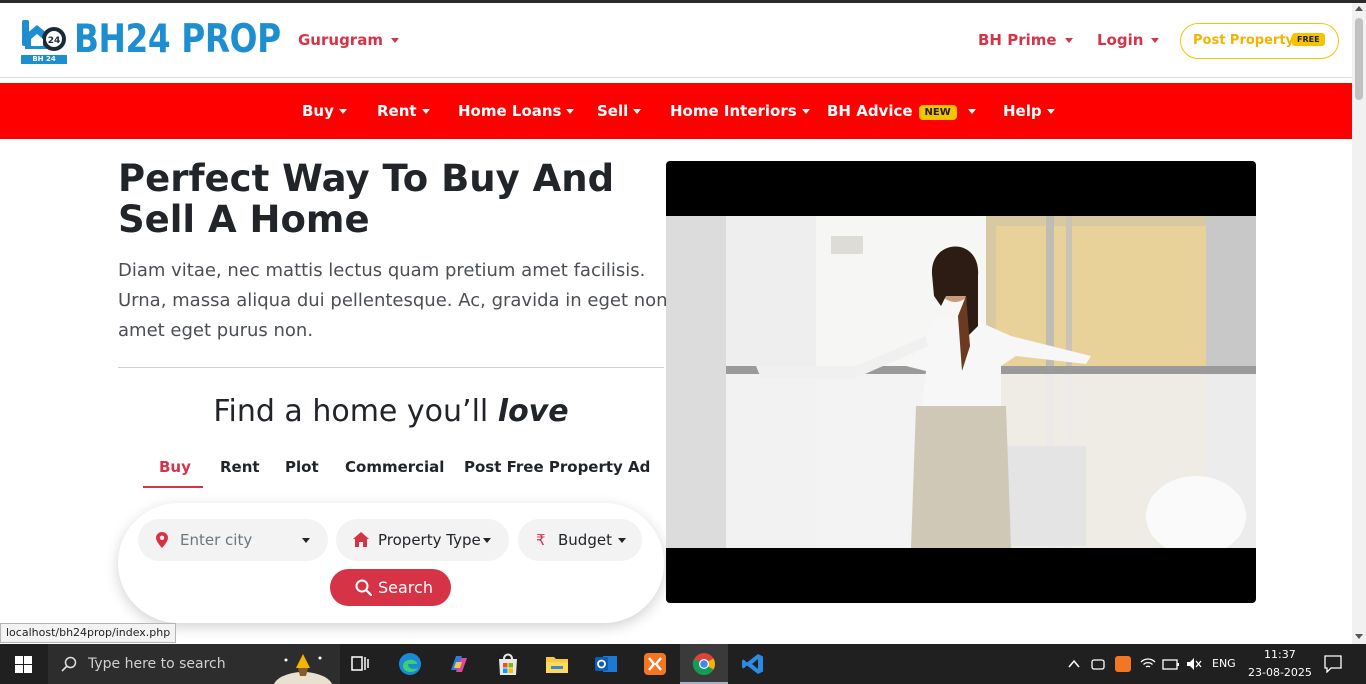  What do you see at coordinates (541, 540) in the screenshot?
I see `rupee-icon: ₹` at bounding box center [541, 540].